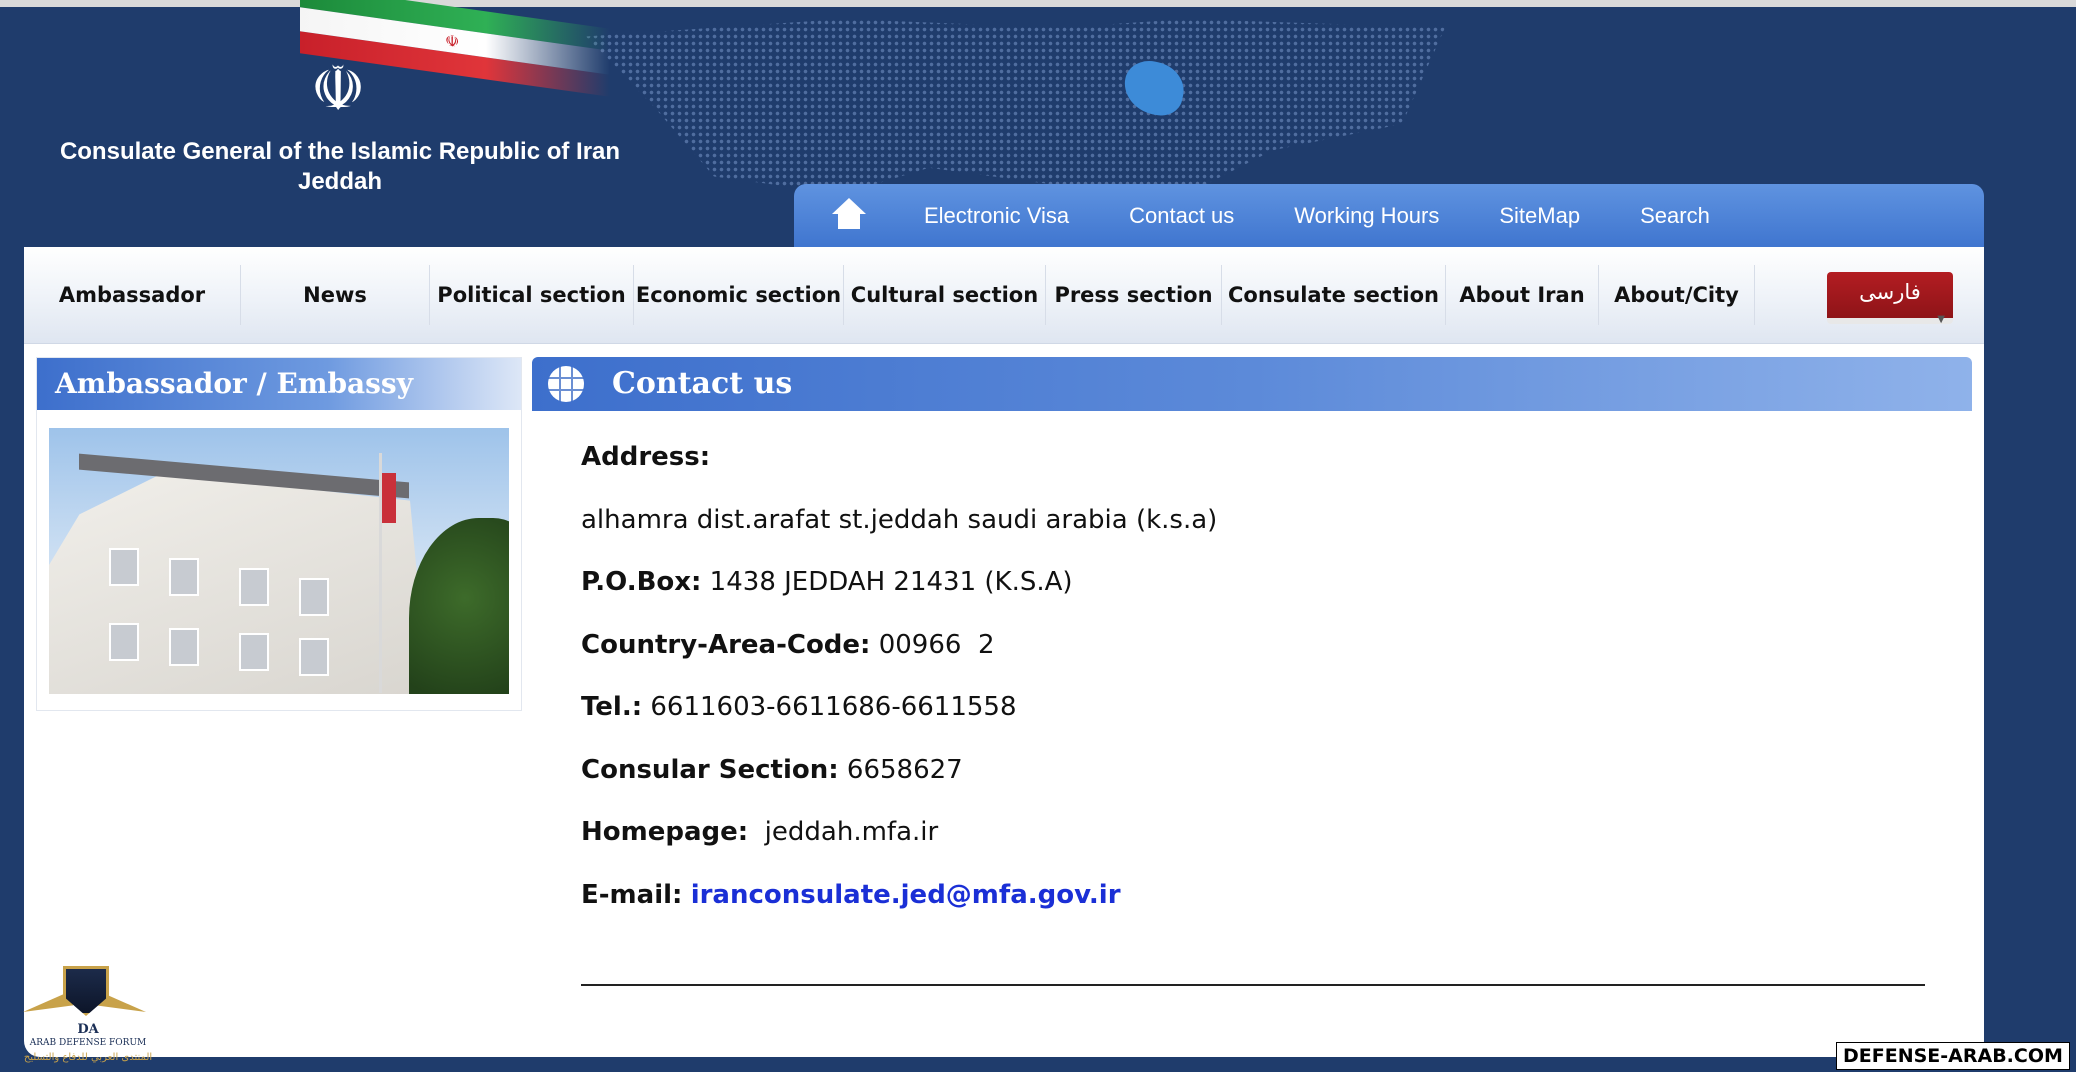 This screenshot has width=2076, height=1072. Describe the element at coordinates (338, 88) in the screenshot. I see `iran-emblem-icon: ☫` at that location.